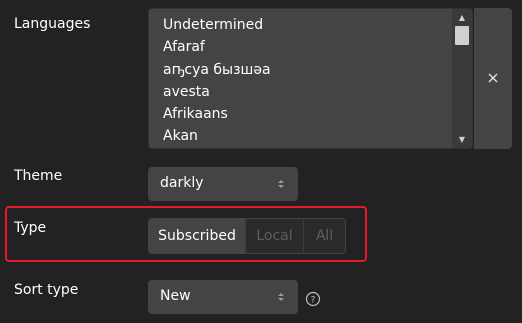 The height and width of the screenshot is (323, 522). What do you see at coordinates (217, 70) in the screenshot?
I see `language-option: аҧсуа бызшәа` at bounding box center [217, 70].